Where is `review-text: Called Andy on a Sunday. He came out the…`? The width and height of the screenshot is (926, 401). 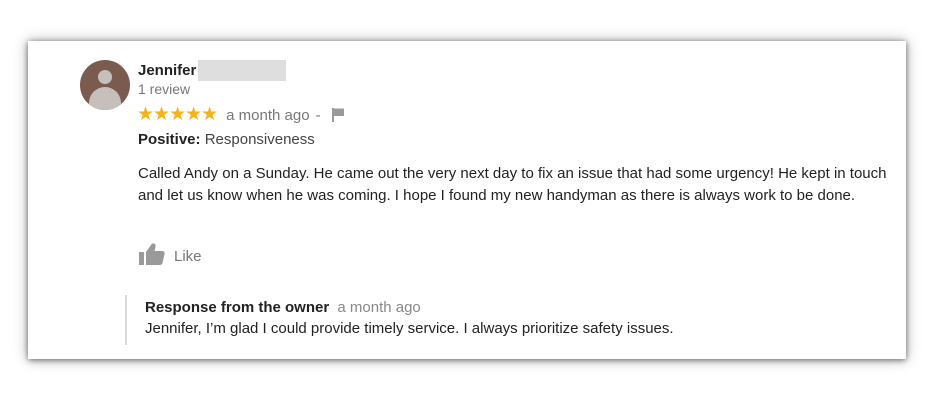
review-text: Called Andy on a Sunday. He came out the… is located at coordinates (512, 184).